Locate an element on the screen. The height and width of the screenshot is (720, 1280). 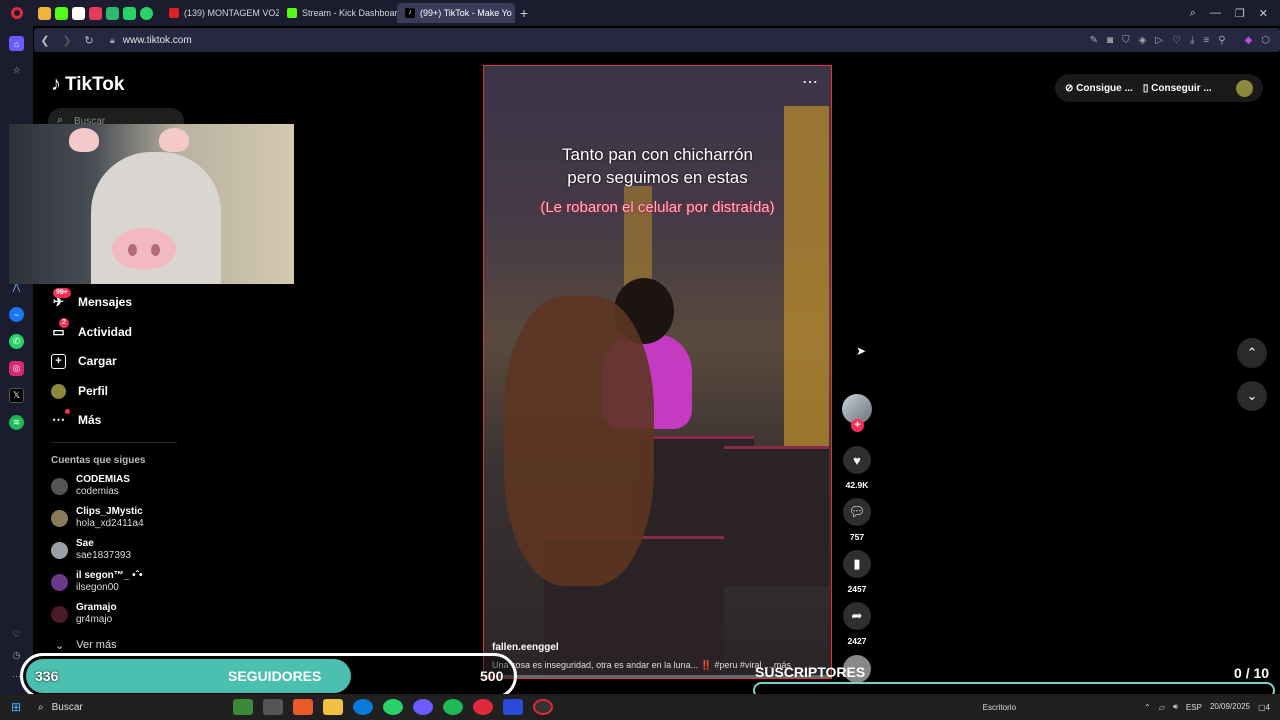
vpn-icon: ◈ is located at coordinates (1143, 40).